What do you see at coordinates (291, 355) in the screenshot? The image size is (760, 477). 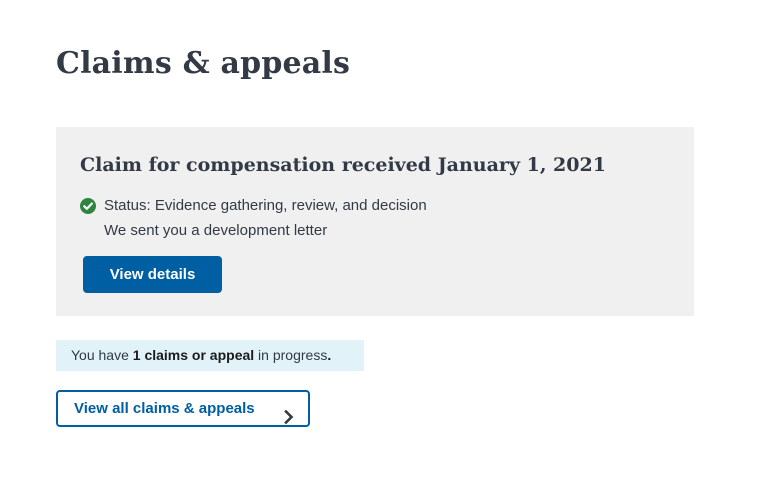 I see `progress-suffix: in progress` at bounding box center [291, 355].